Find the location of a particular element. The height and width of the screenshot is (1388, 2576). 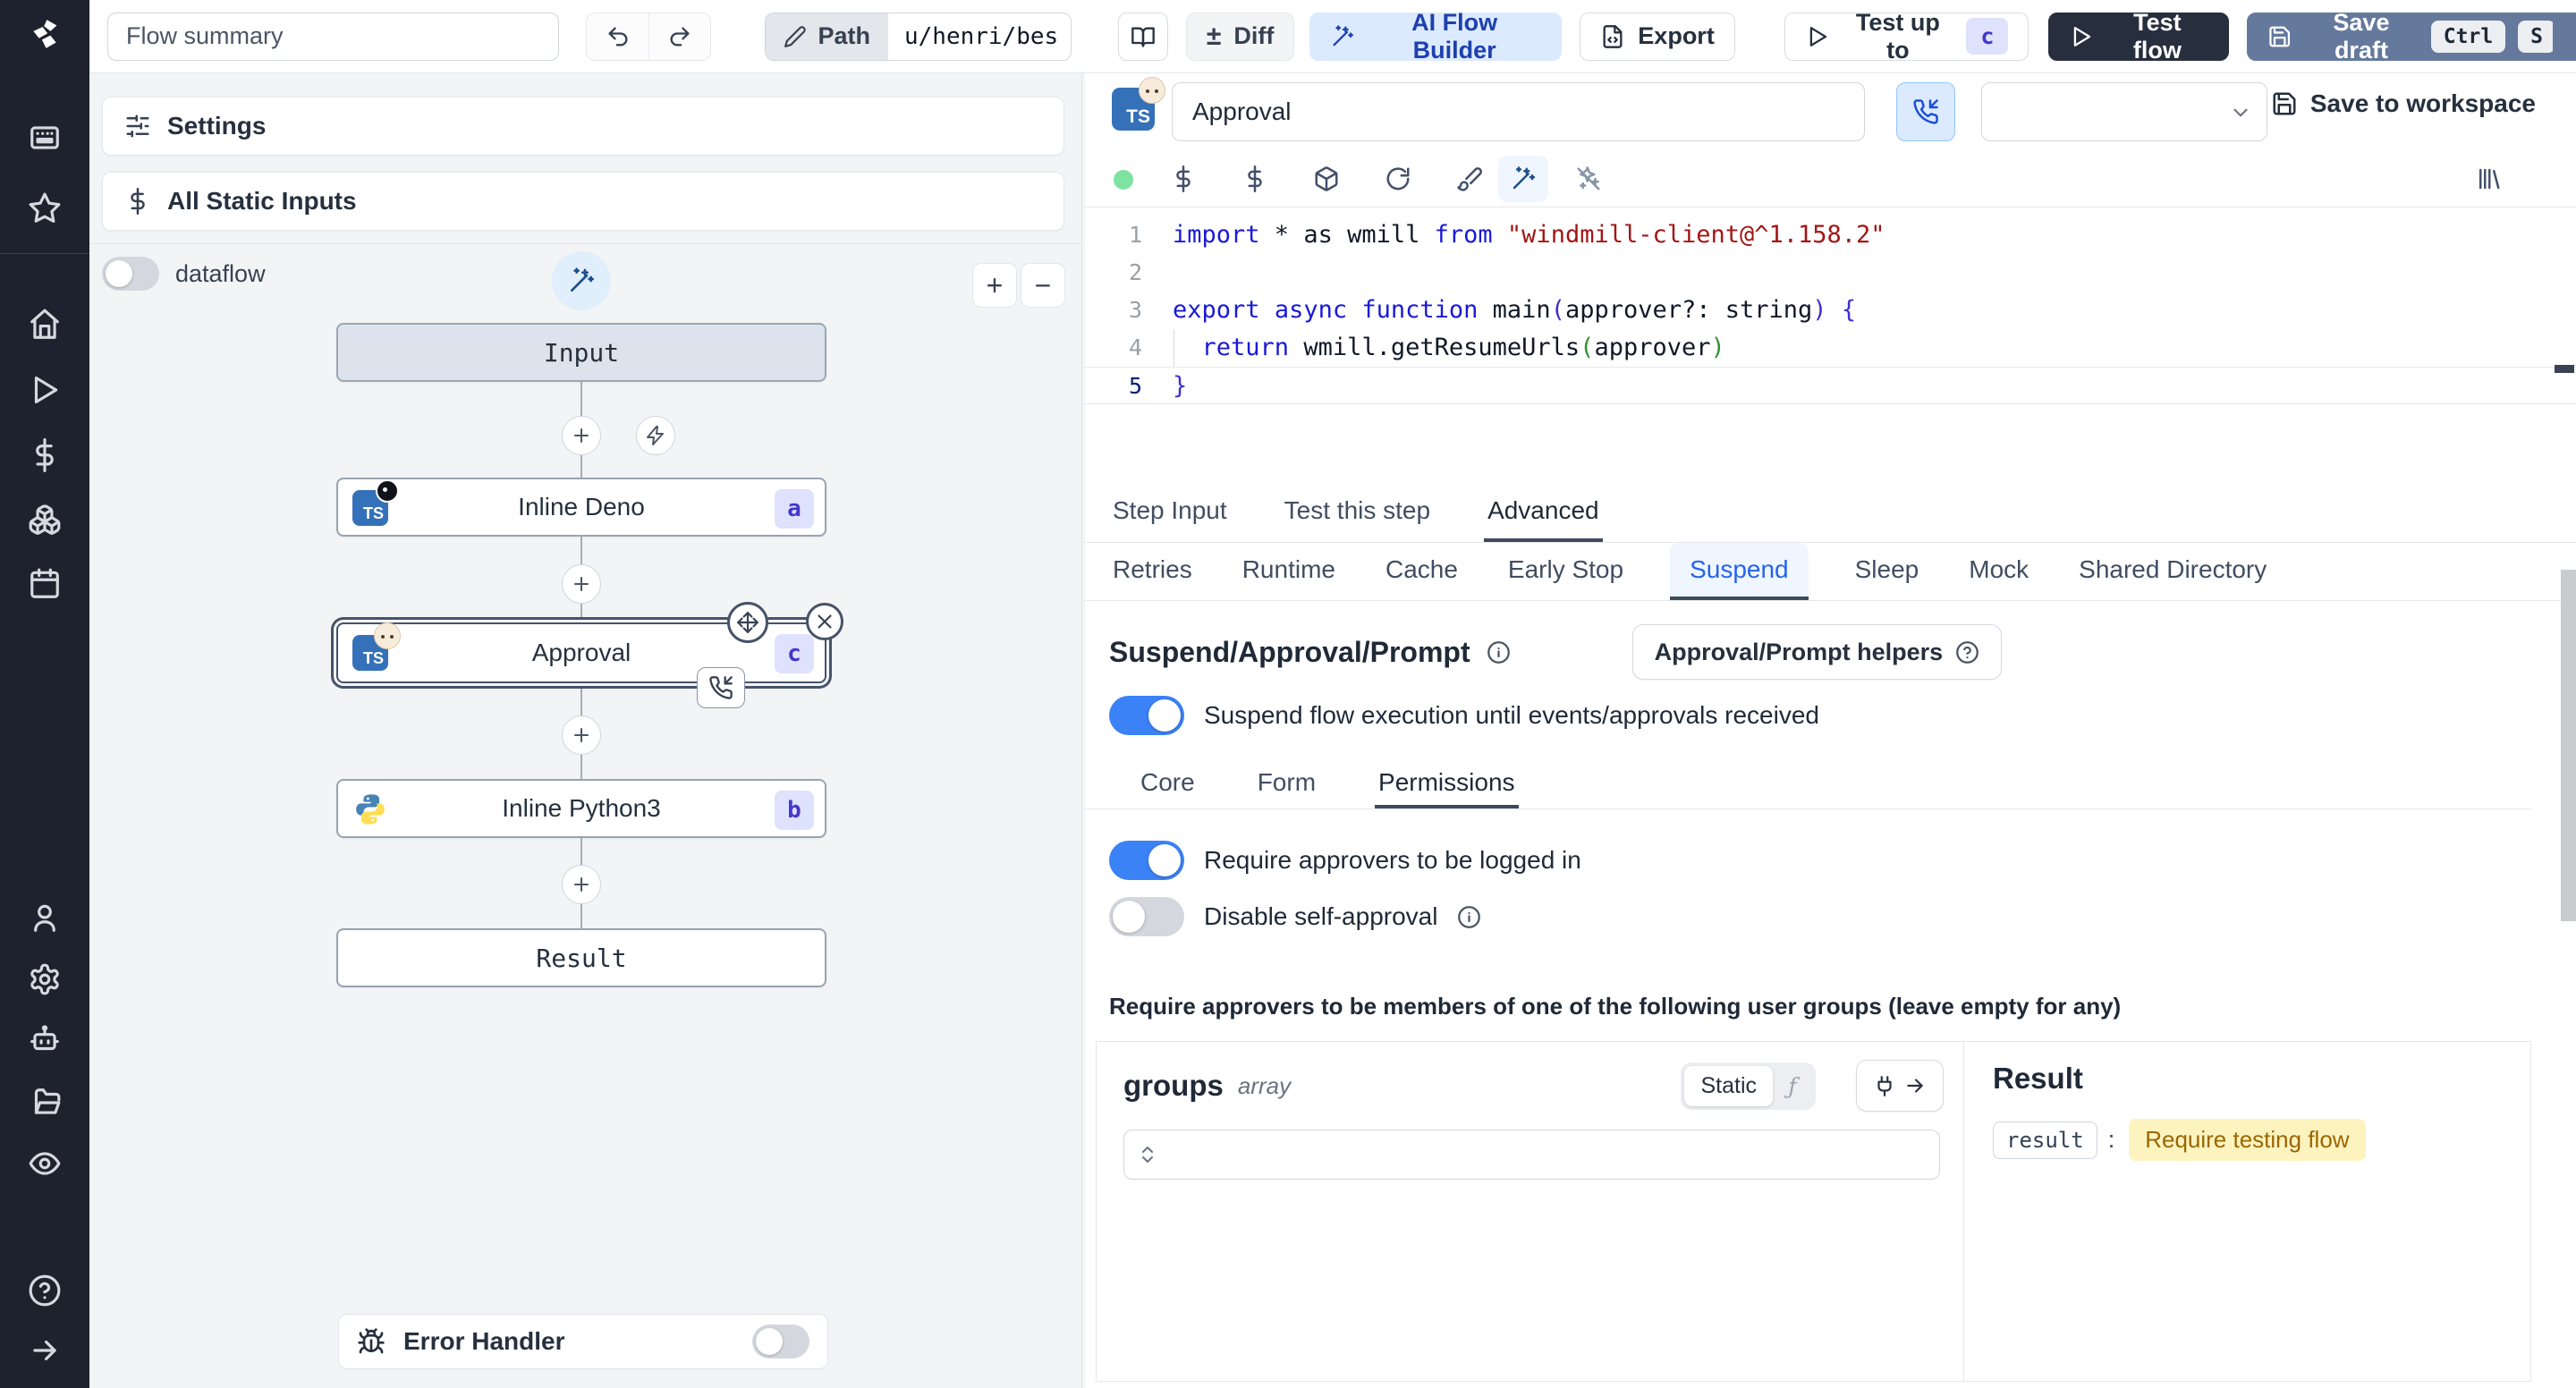

tab-advanced: Advanced is located at coordinates (1543, 513).